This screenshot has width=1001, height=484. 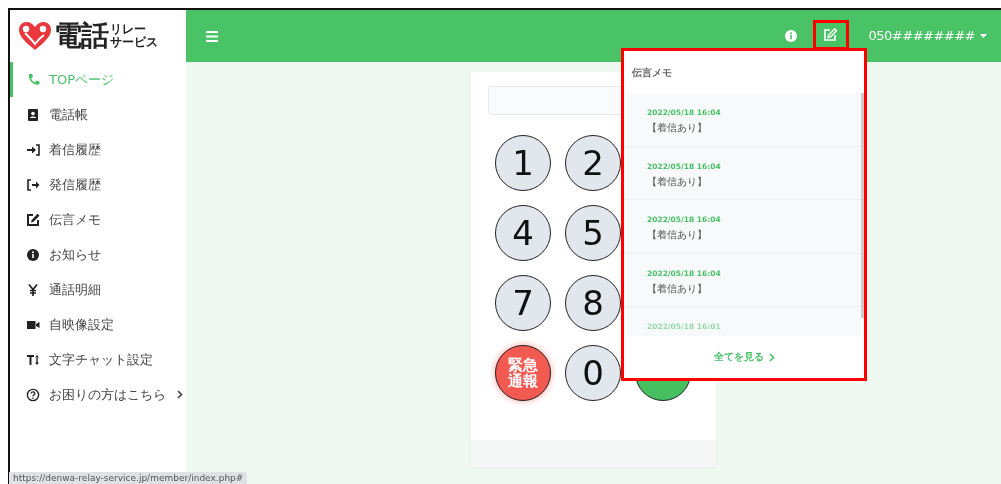 What do you see at coordinates (593, 373) in the screenshot?
I see `key-button: 0` at bounding box center [593, 373].